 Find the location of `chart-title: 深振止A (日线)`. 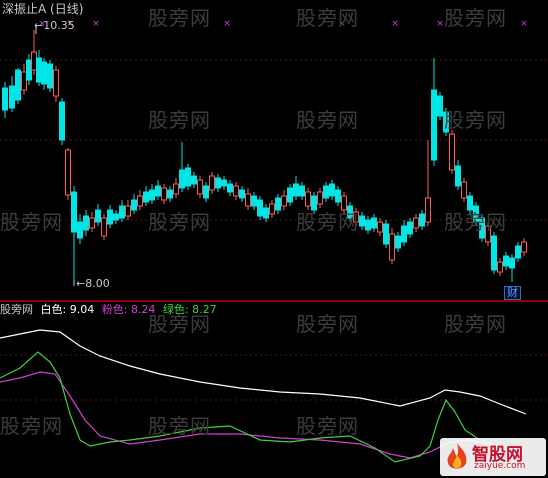

chart-title: 深振止A (日线) is located at coordinates (43, 9).